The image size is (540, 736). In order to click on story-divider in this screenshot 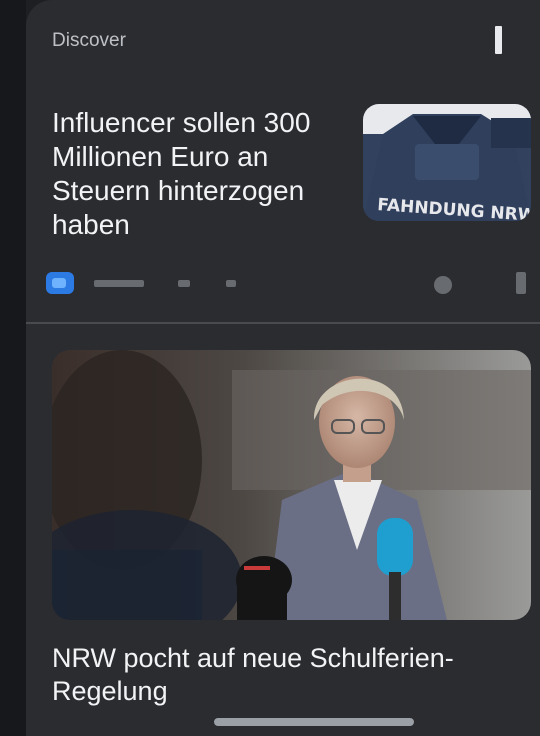, I will do `click(283, 323)`.